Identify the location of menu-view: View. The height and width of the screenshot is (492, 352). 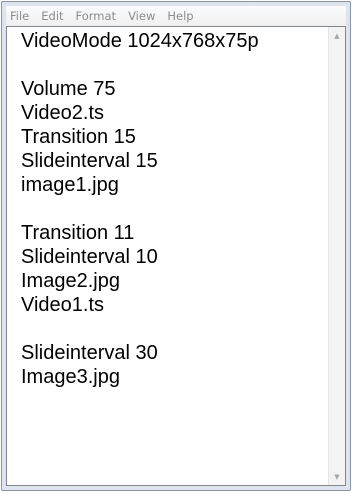
(141, 16).